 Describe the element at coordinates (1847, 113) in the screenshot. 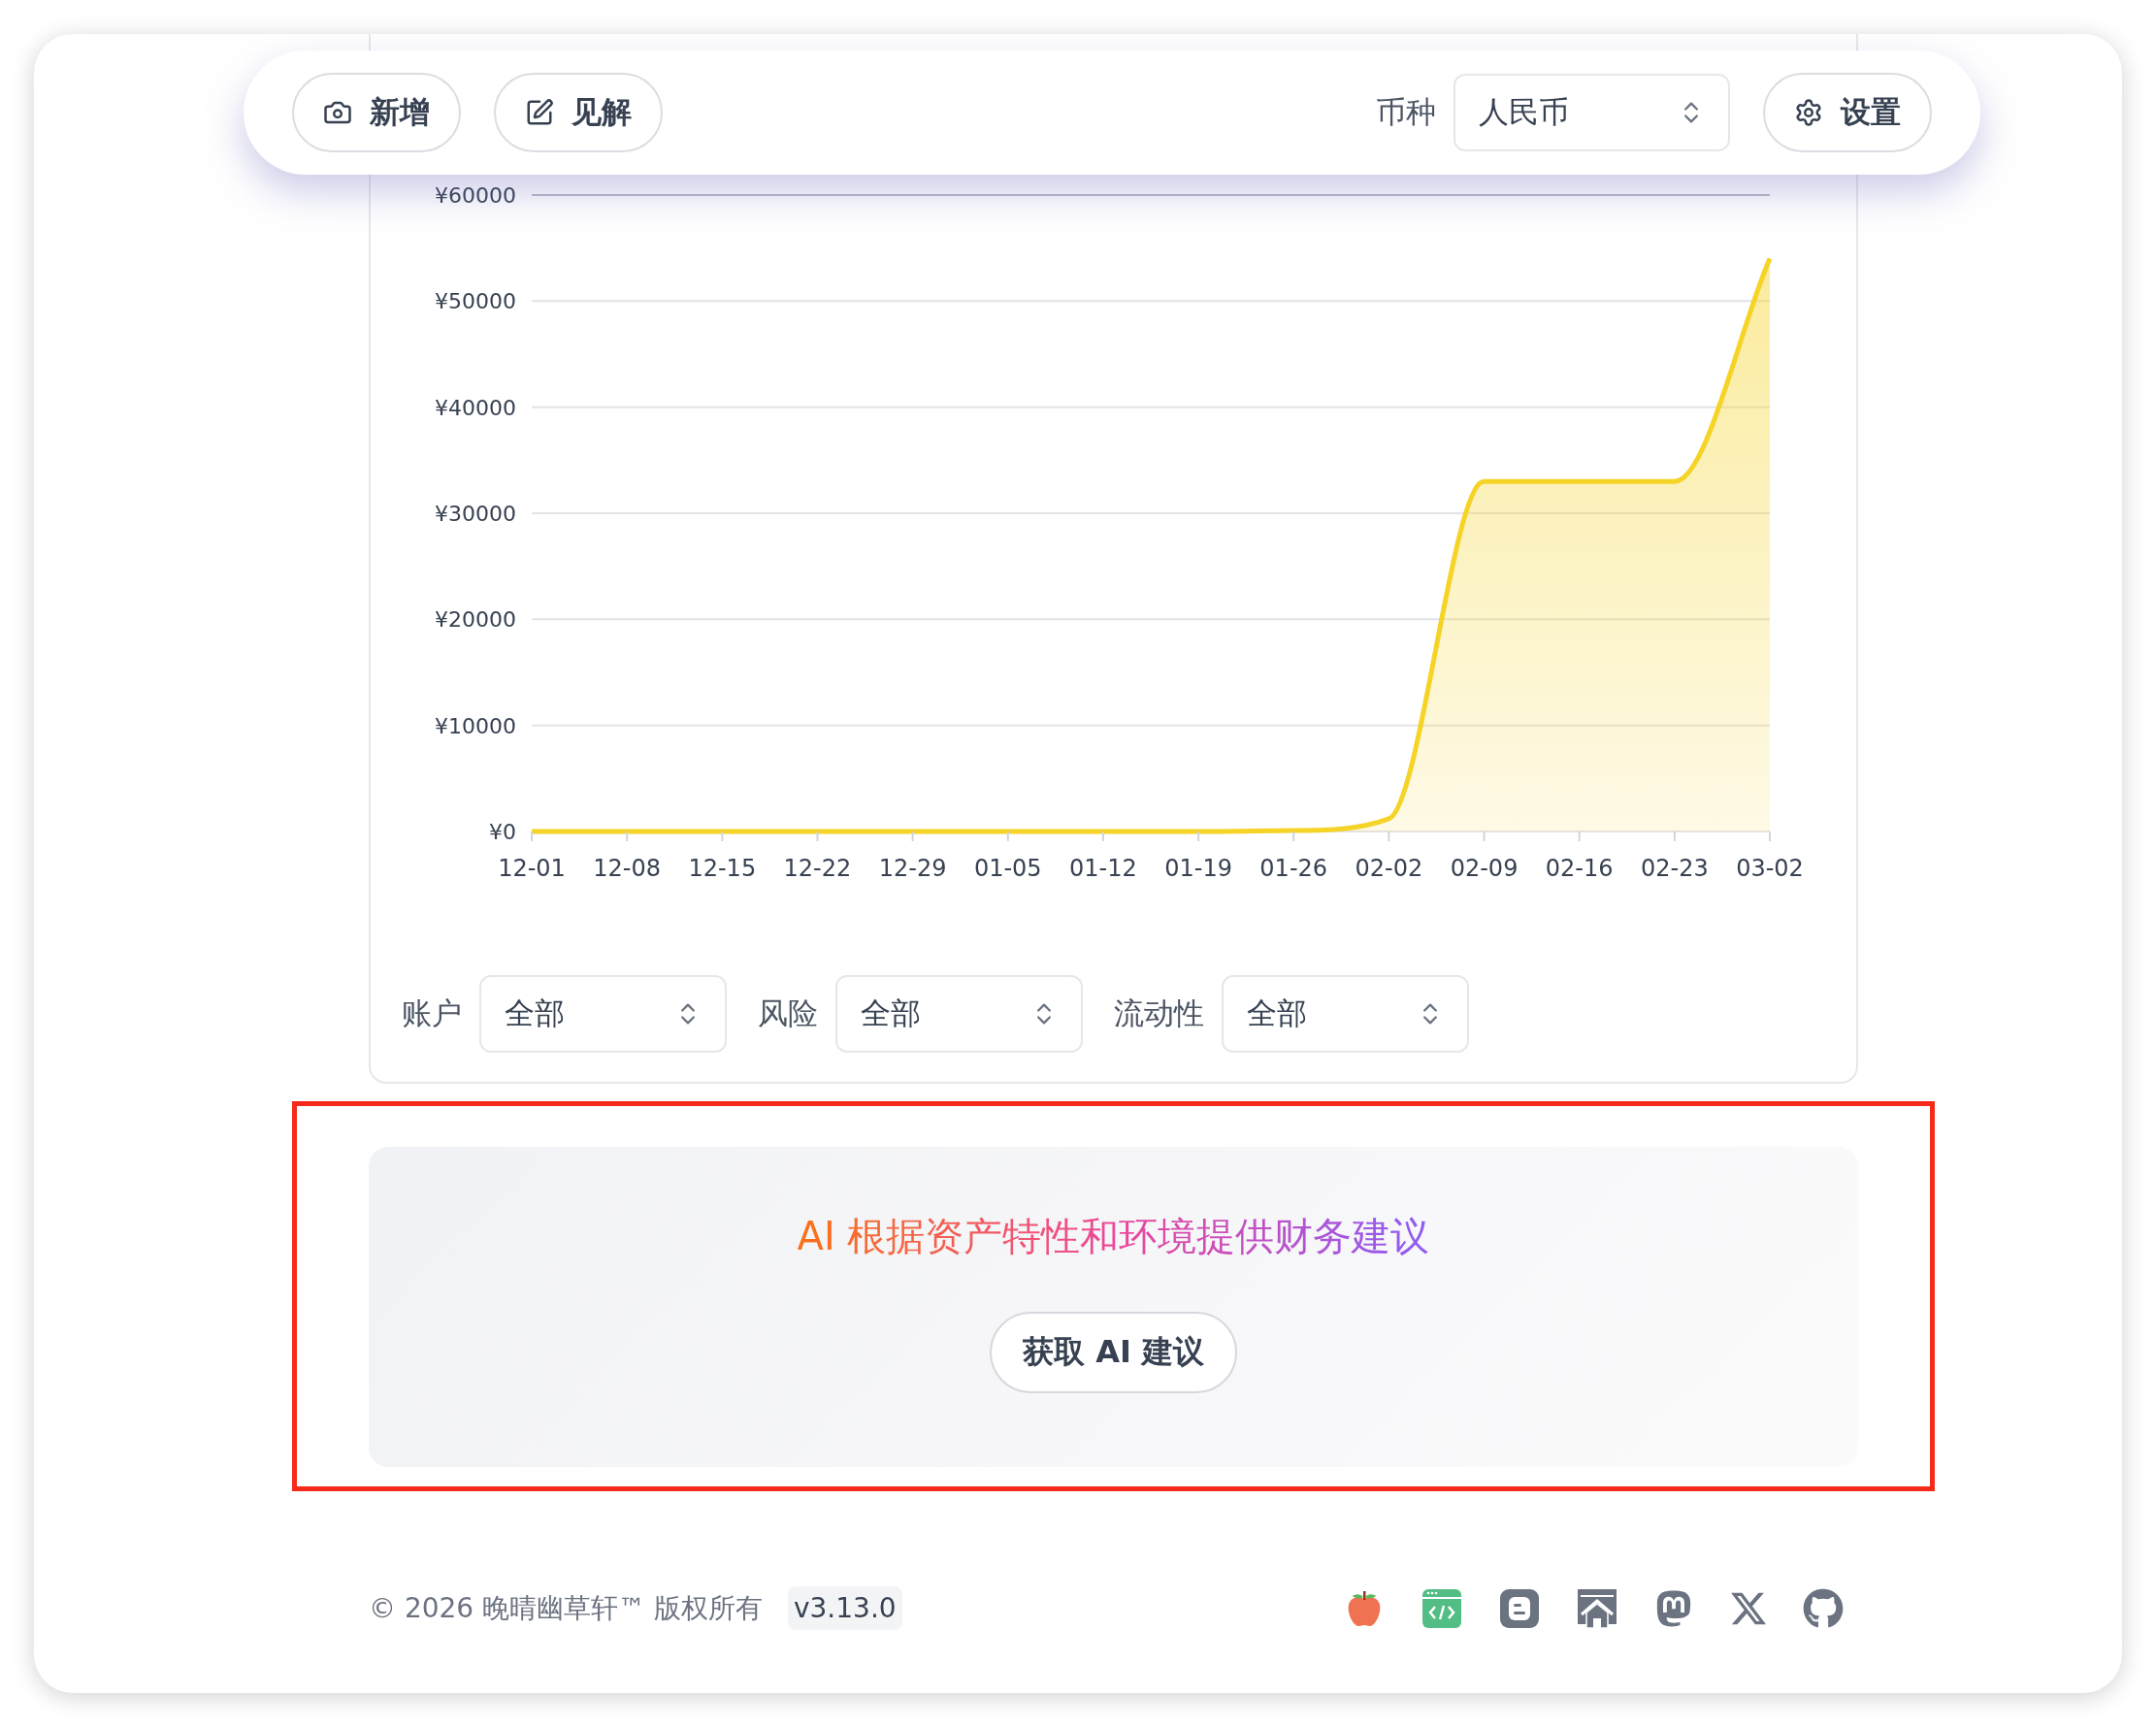

I see `settings-button: 设置` at that location.